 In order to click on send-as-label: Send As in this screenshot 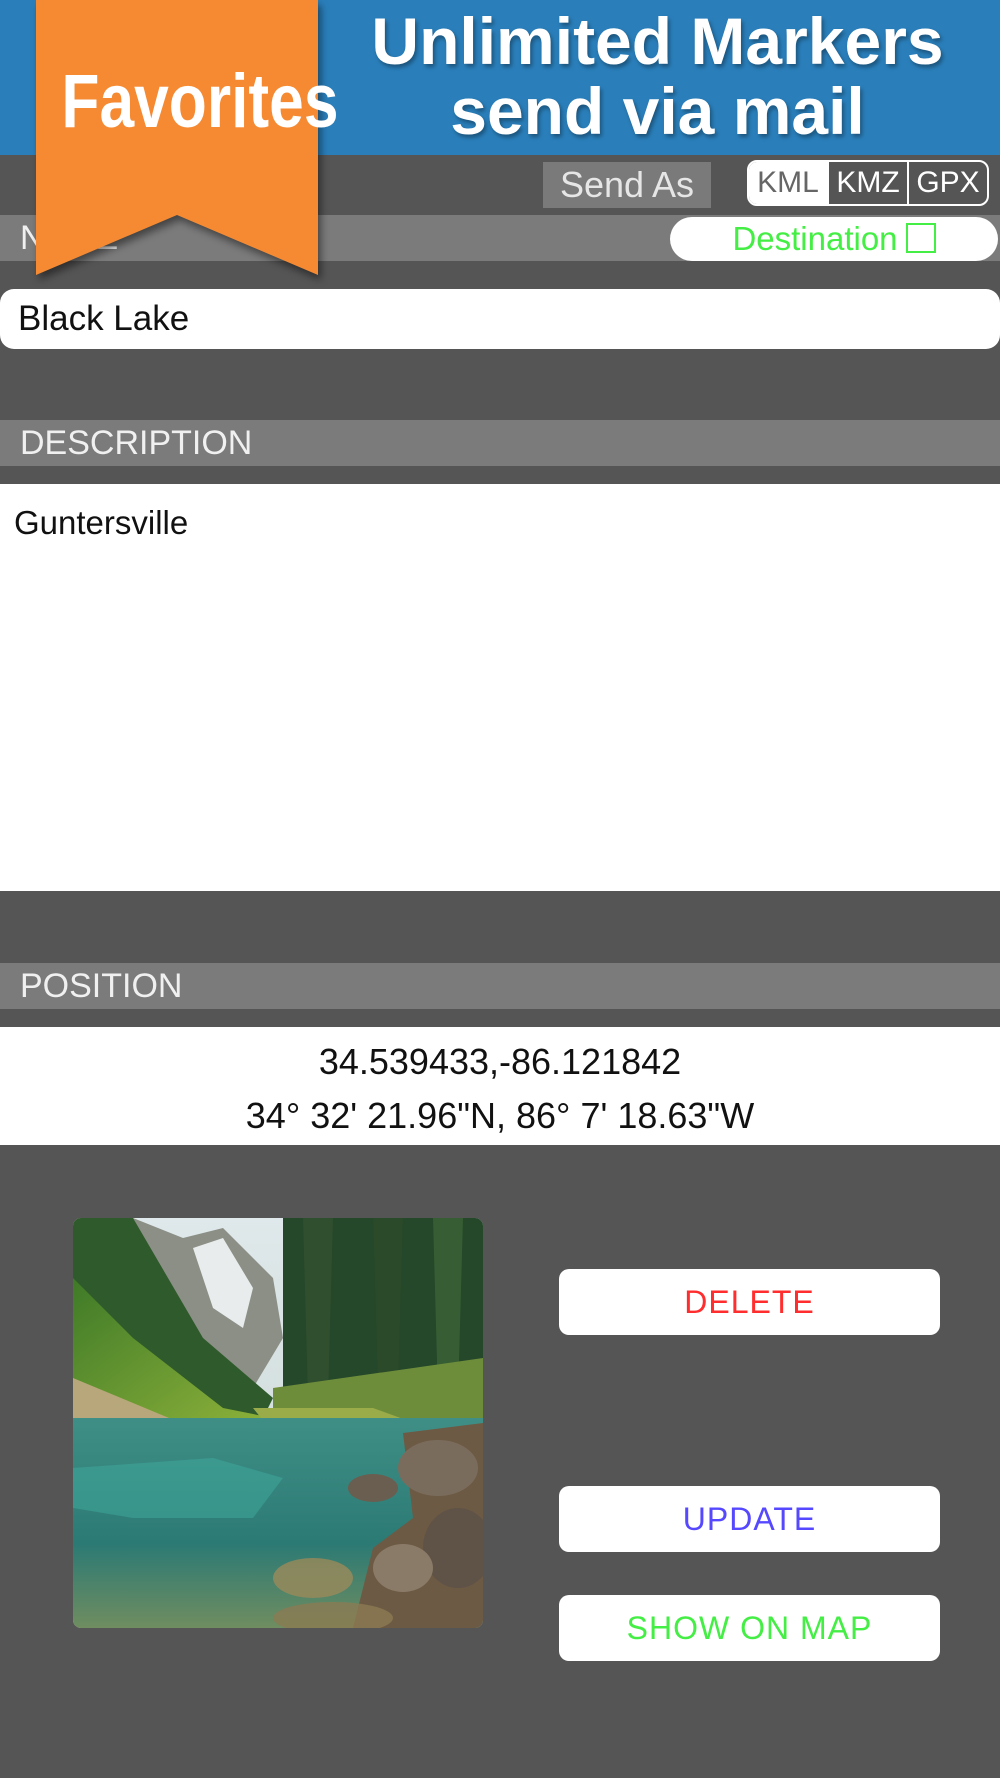, I will do `click(627, 185)`.